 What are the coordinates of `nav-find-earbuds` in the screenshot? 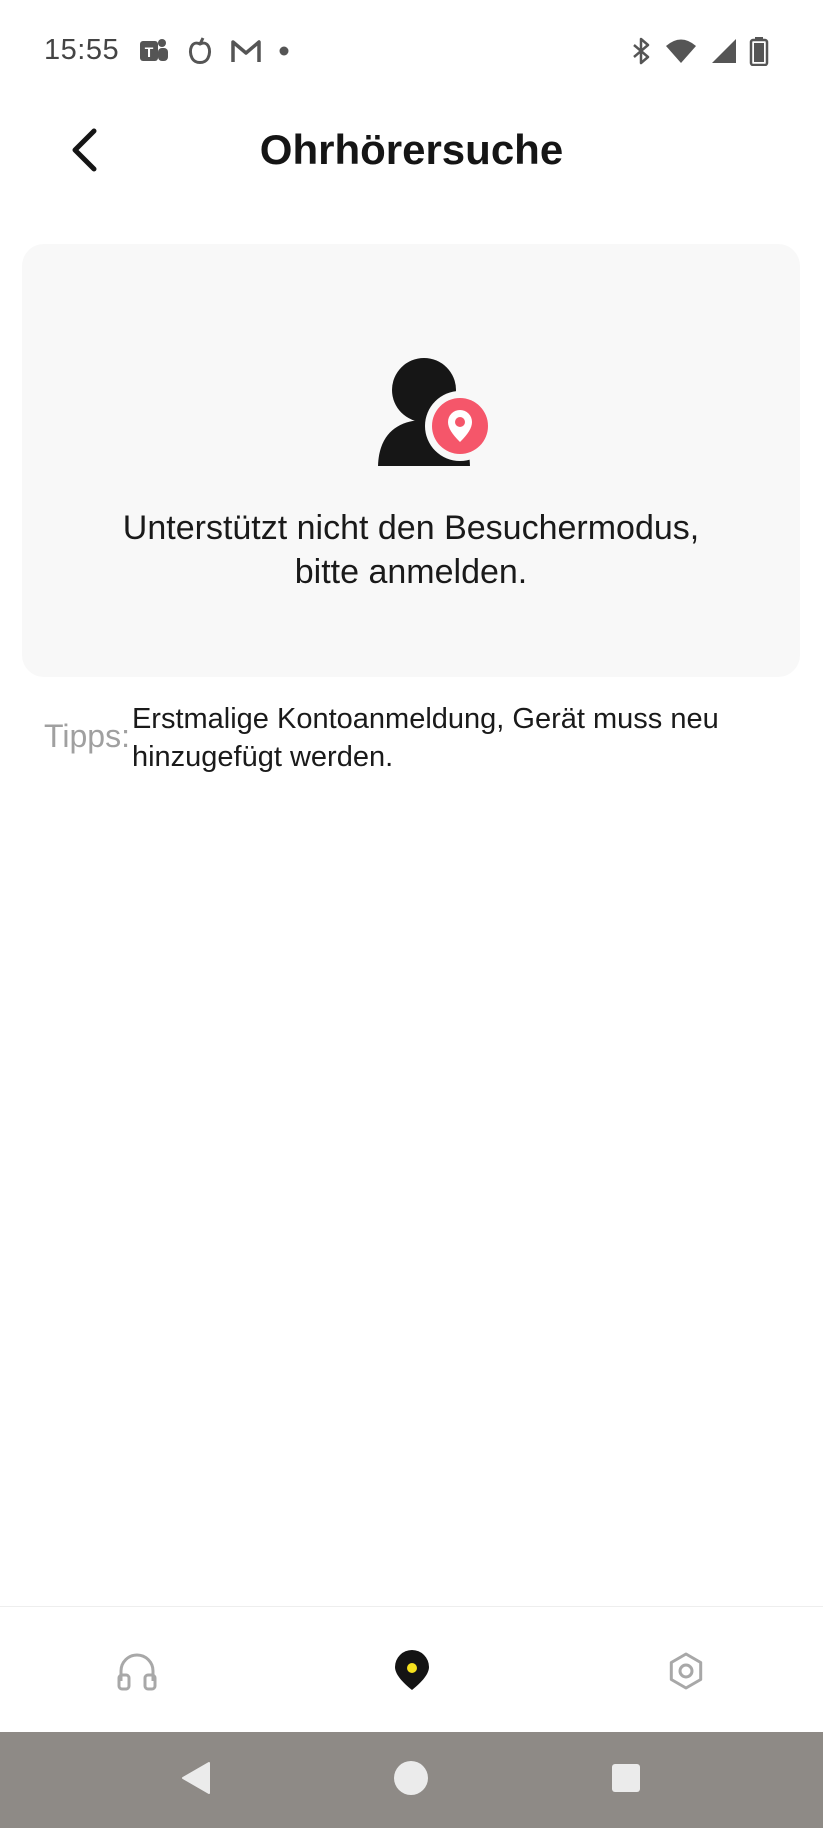 It's located at (412, 1673).